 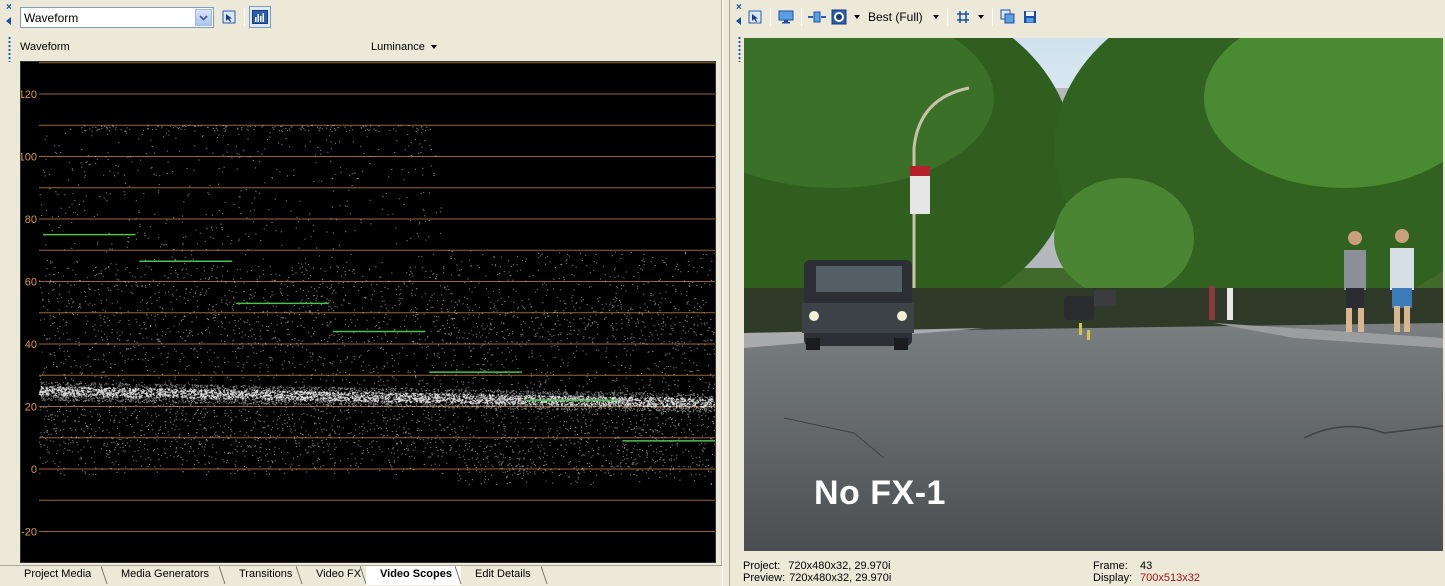 What do you see at coordinates (1113, 578) in the screenshot?
I see `display-label: Display:` at bounding box center [1113, 578].